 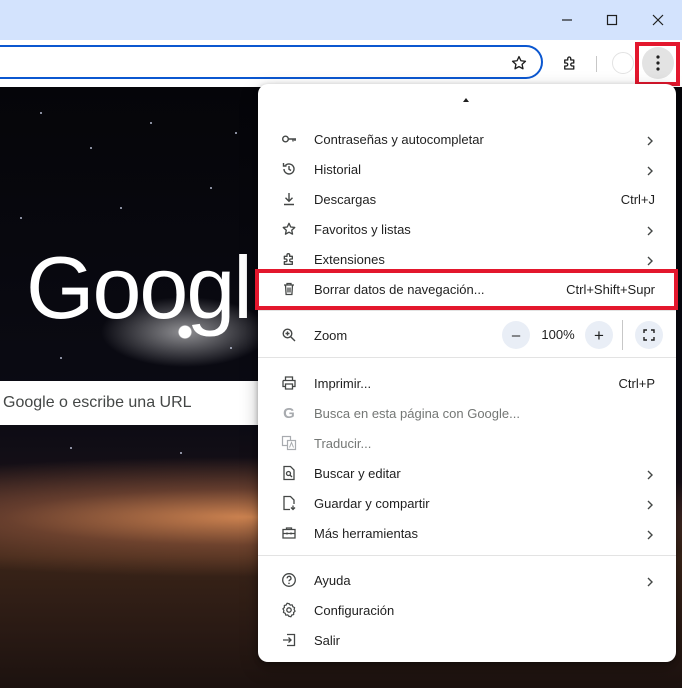 What do you see at coordinates (289, 610) in the screenshot?
I see `settings-icon` at bounding box center [289, 610].